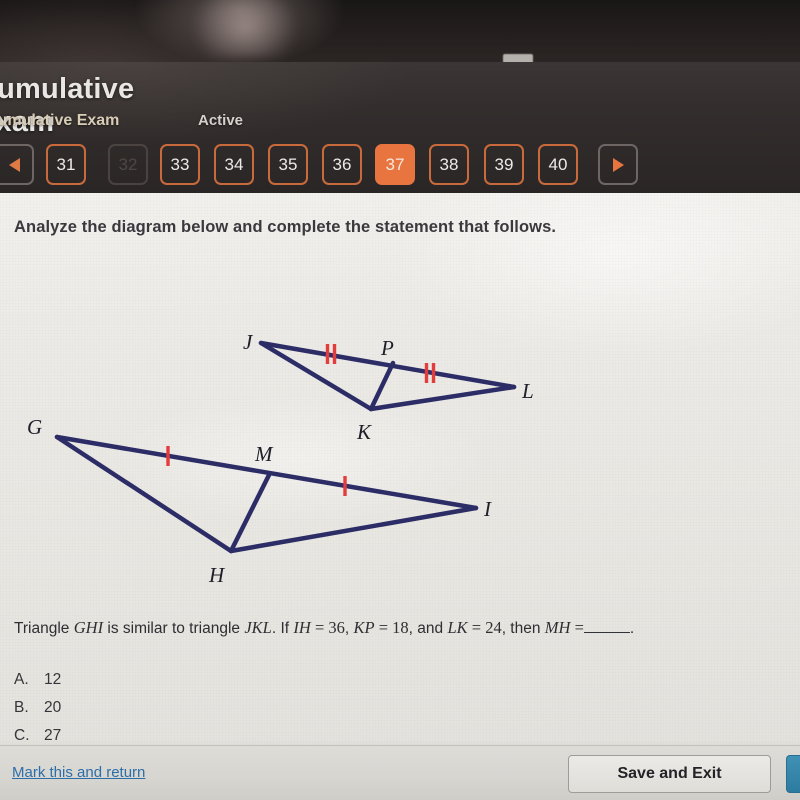 The height and width of the screenshot is (800, 800). I want to click on mark-and-return-link: Mark this and return, so click(78, 772).